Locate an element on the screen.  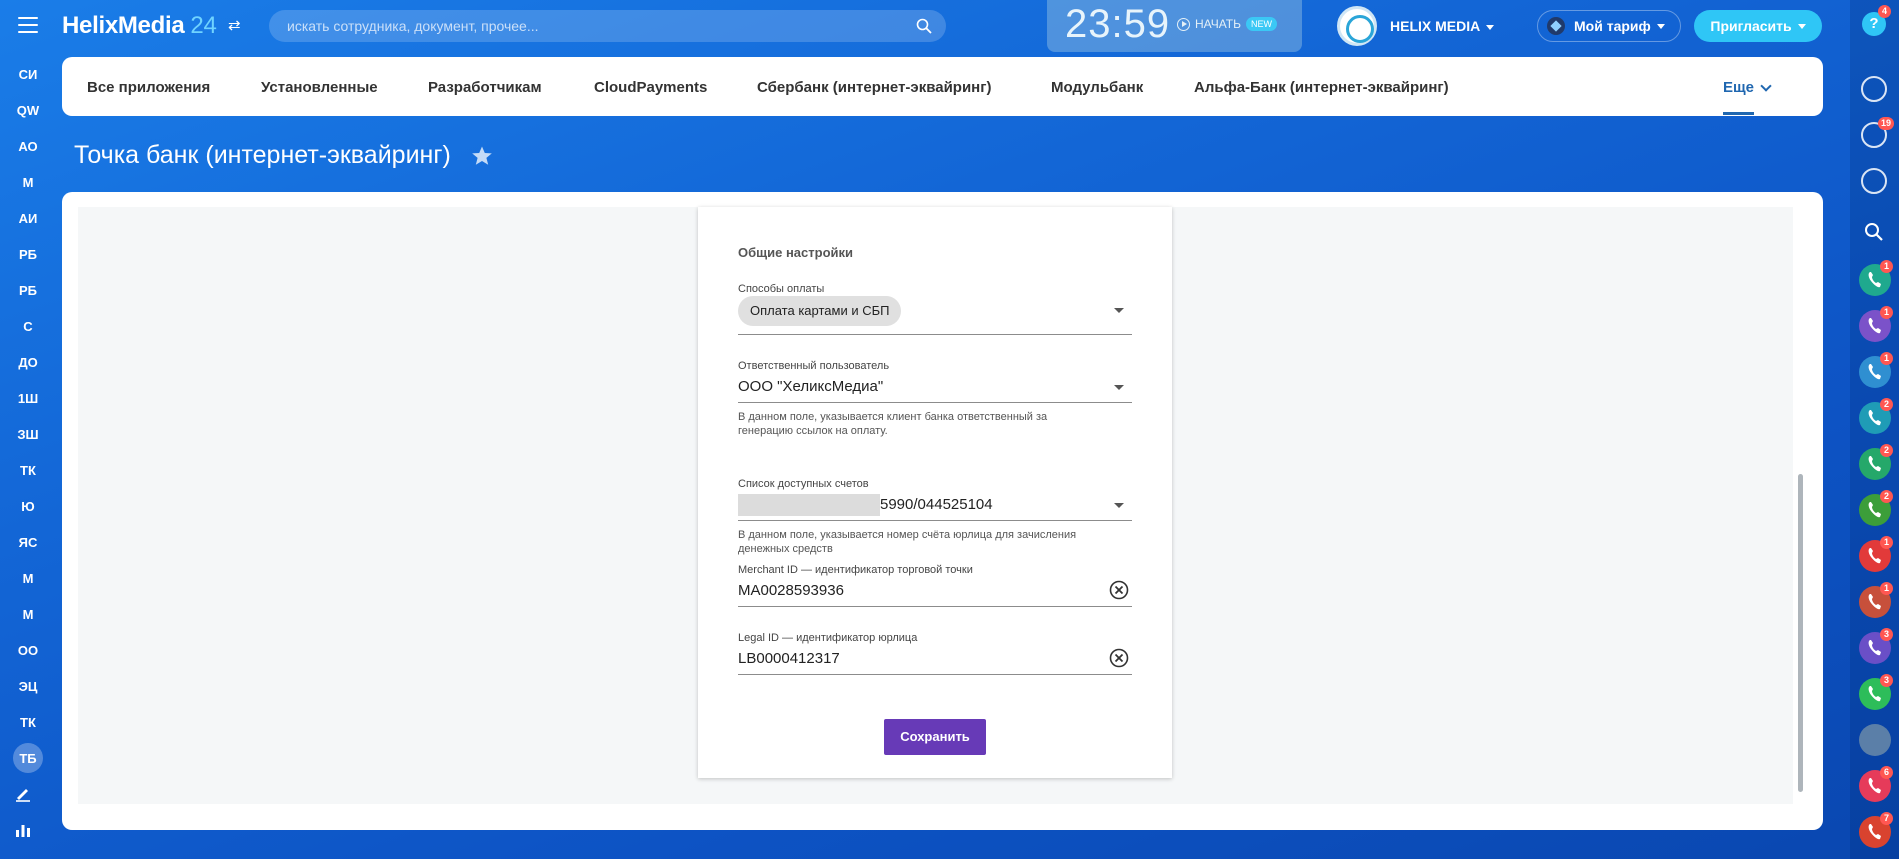
chart-icon is located at coordinates (23, 830).